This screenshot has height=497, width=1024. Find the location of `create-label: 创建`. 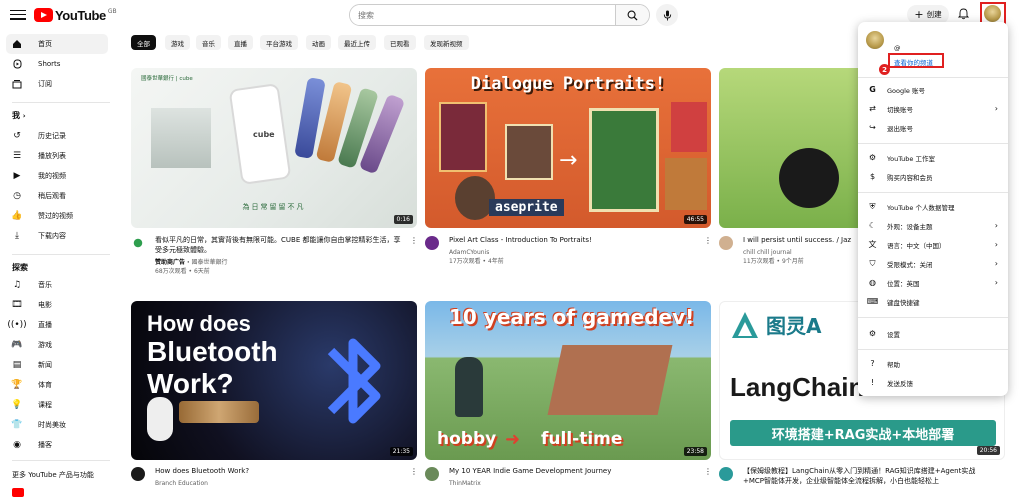

create-label: 创建 is located at coordinates (934, 14).